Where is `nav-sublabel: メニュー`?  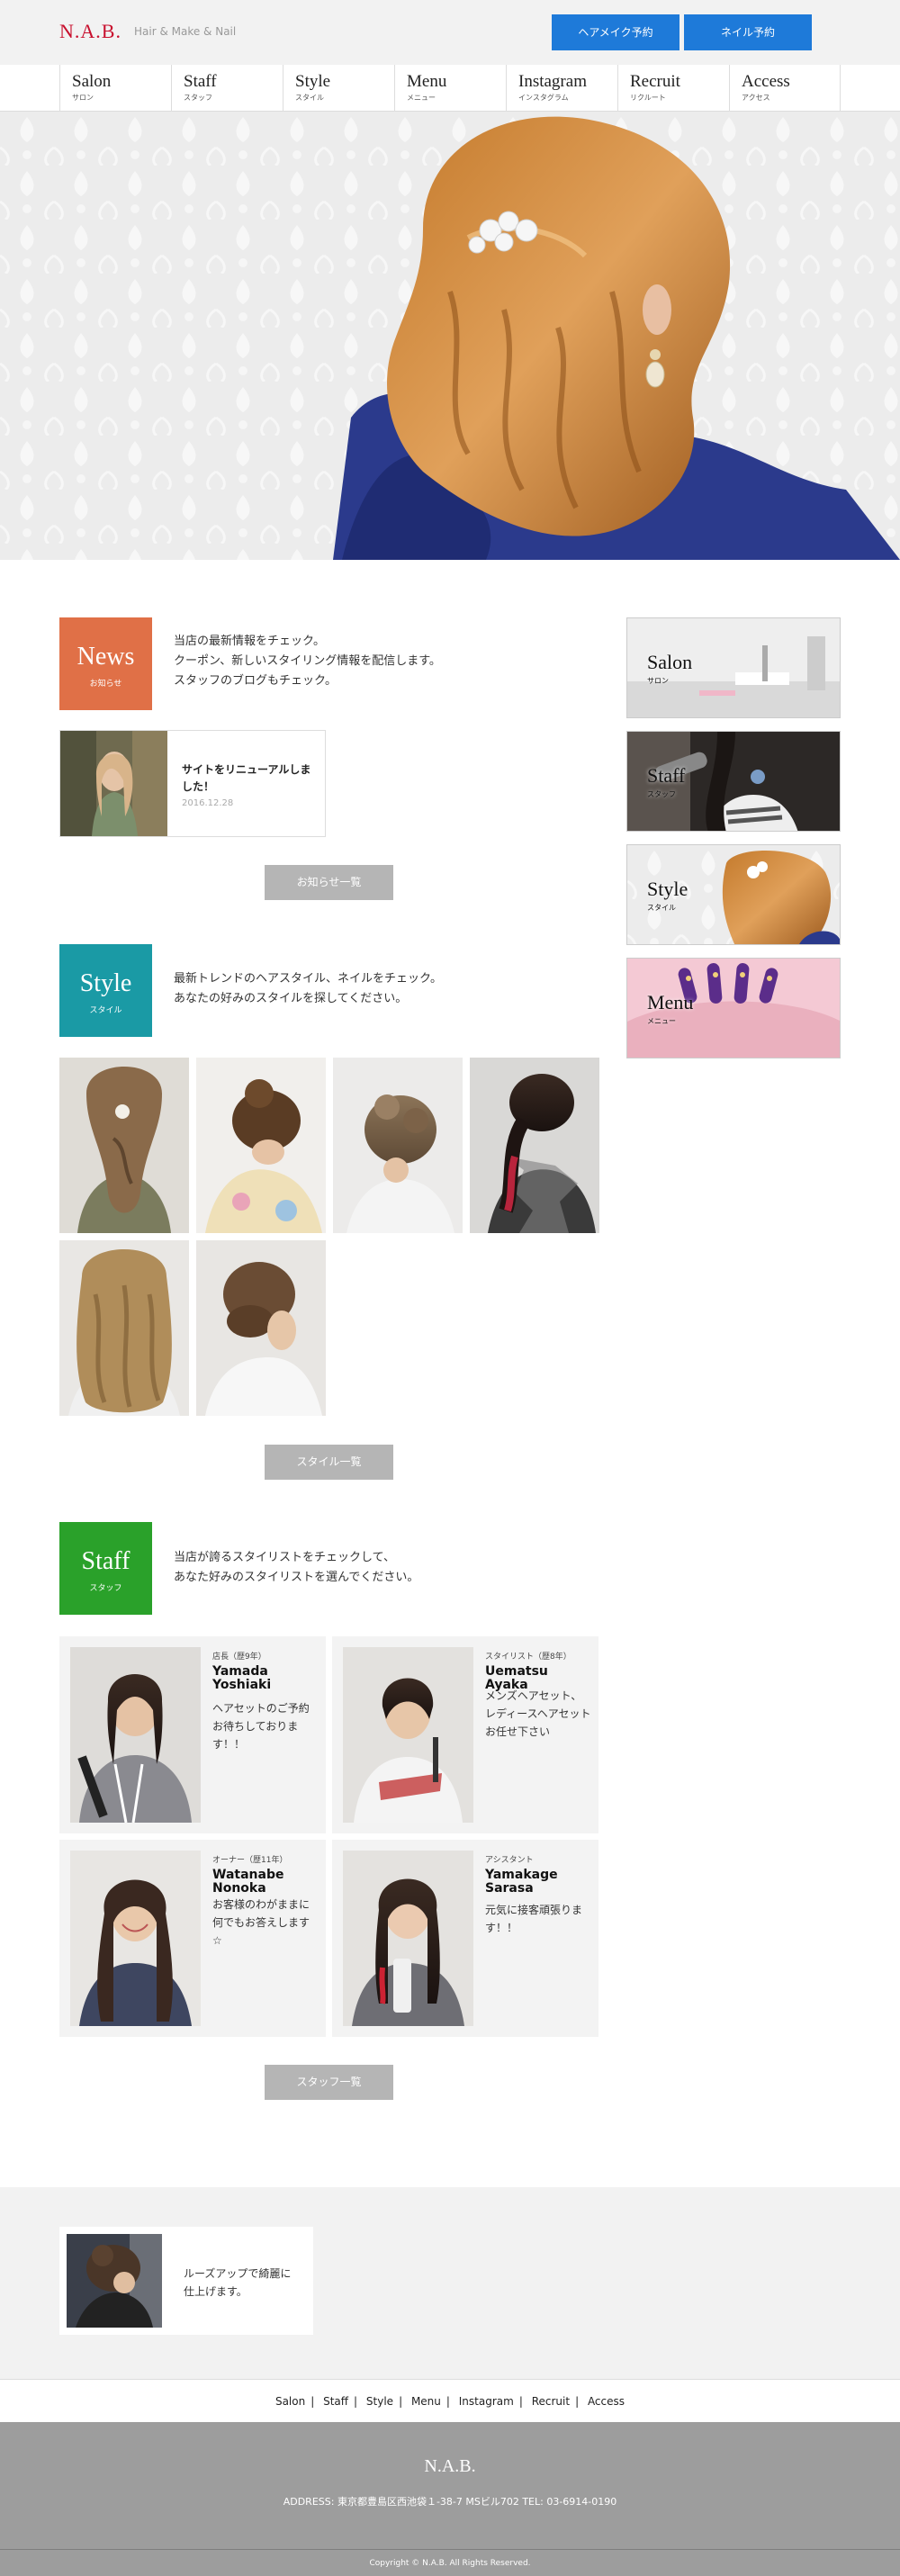 nav-sublabel: メニュー is located at coordinates (422, 98).